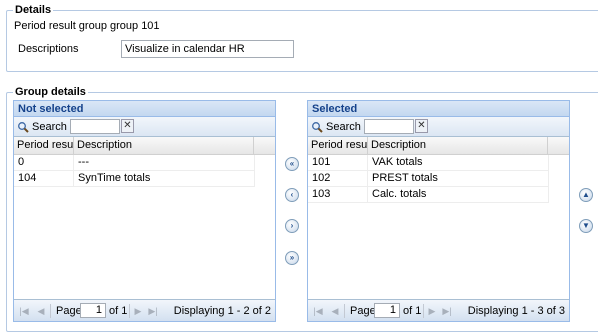 This screenshot has height=332, width=598. I want to click on cell-description: VAK totals, so click(458, 162).